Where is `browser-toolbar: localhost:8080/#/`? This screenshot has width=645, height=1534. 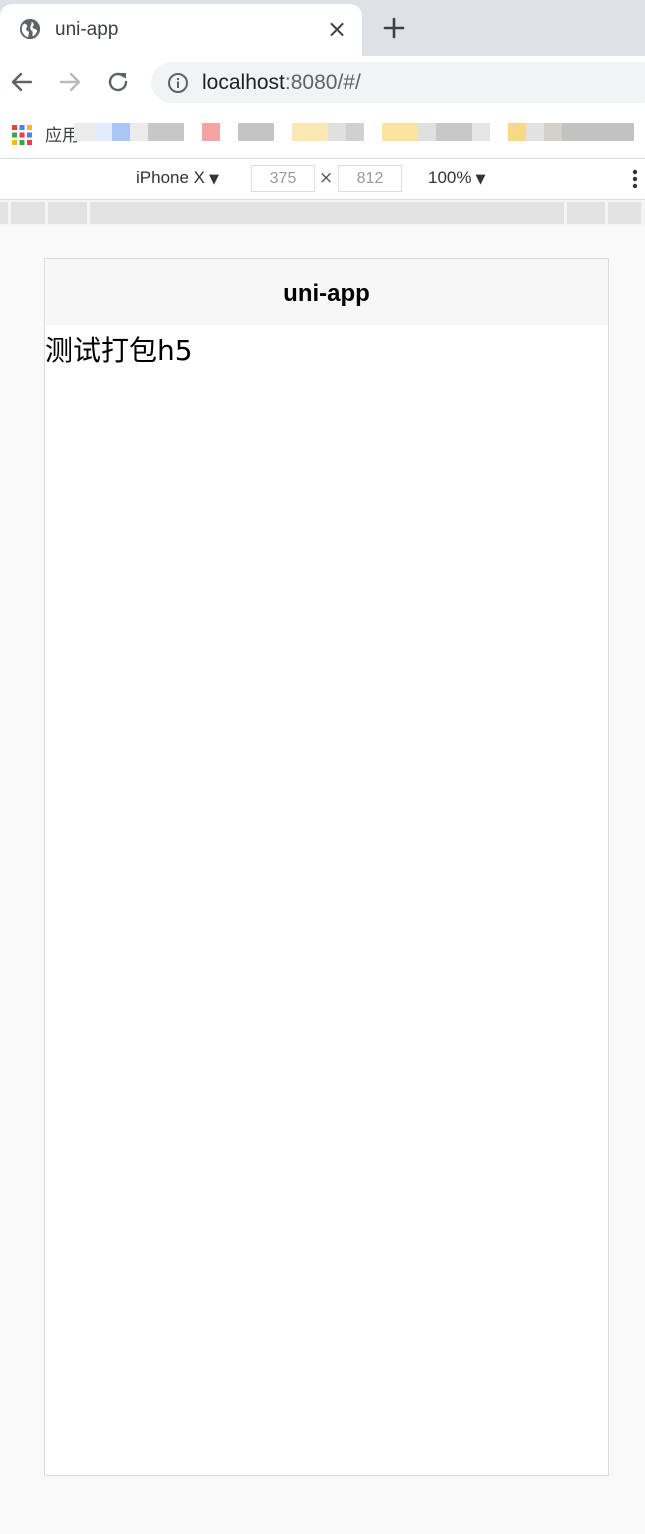 browser-toolbar: localhost:8080/#/ is located at coordinates (322, 82).